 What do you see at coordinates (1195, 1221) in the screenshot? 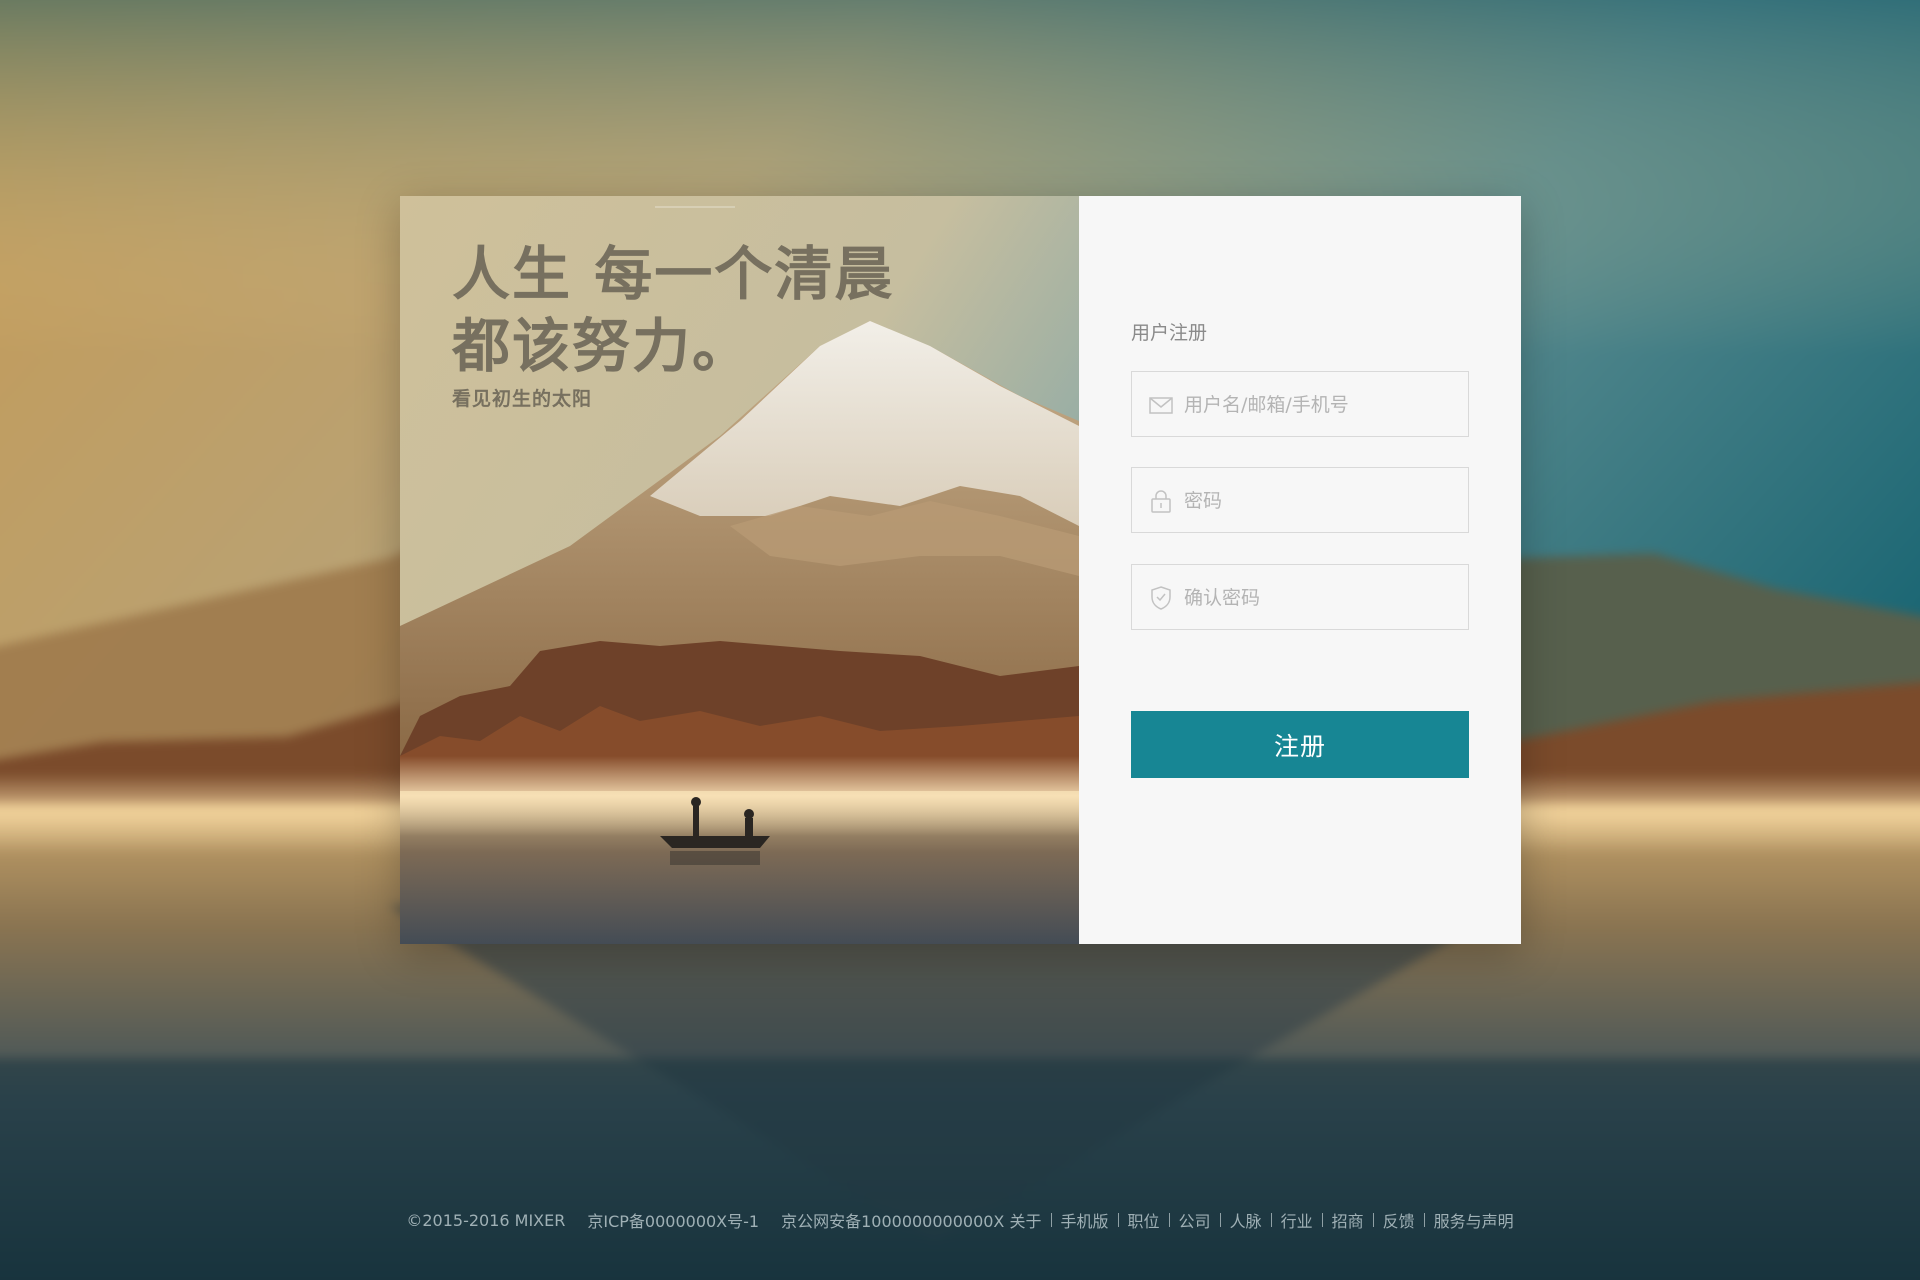
I see `footer-link-company: 公司` at bounding box center [1195, 1221].